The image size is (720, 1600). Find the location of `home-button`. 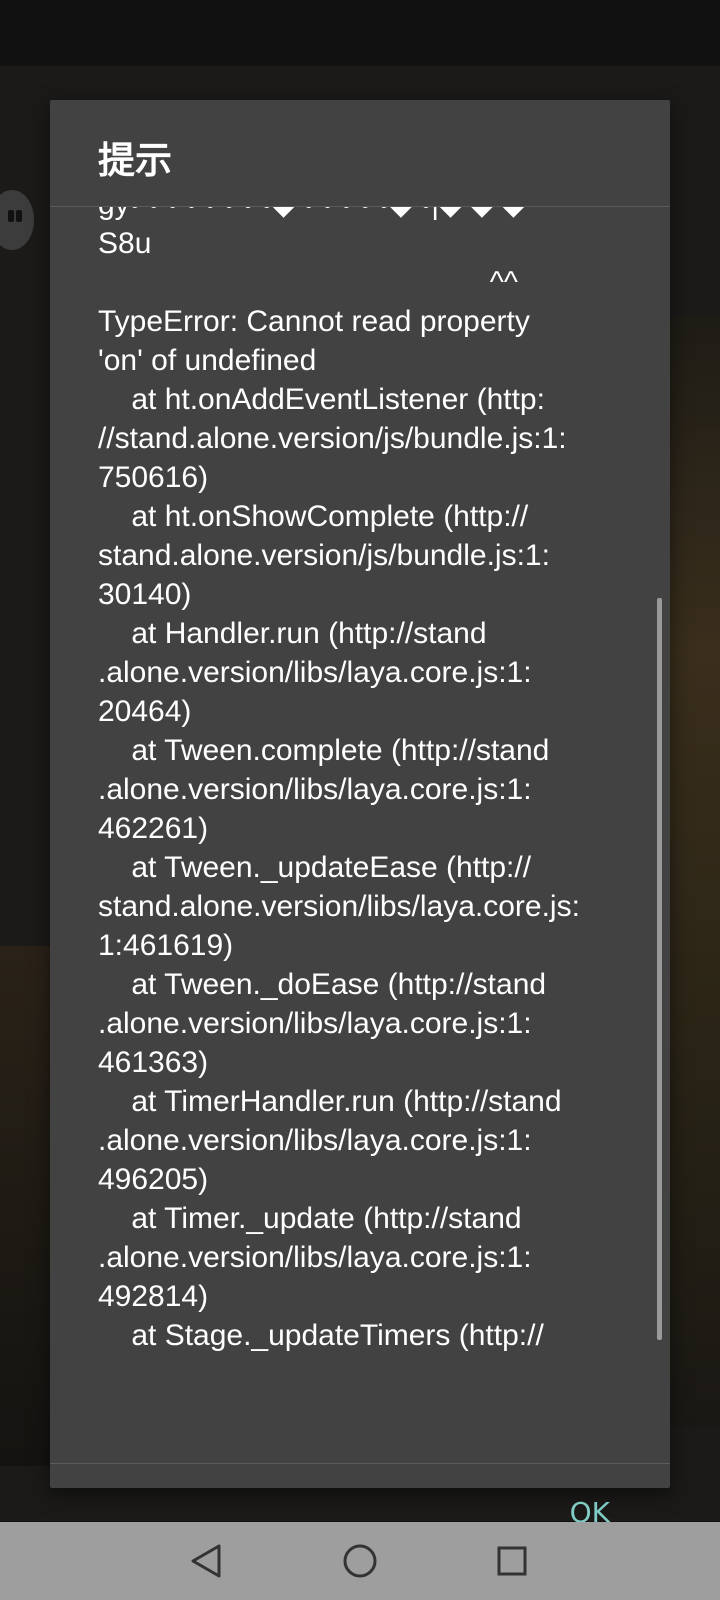

home-button is located at coordinates (360, 1561).